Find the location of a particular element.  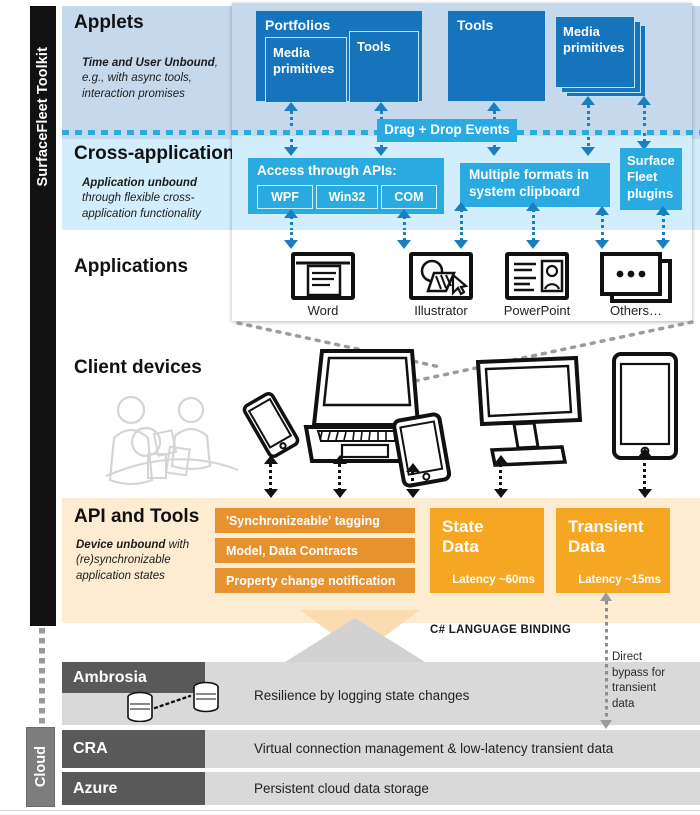

api-box-synchronizeable-tagging: 'Synchronizeable' tagging is located at coordinates (315, 520).